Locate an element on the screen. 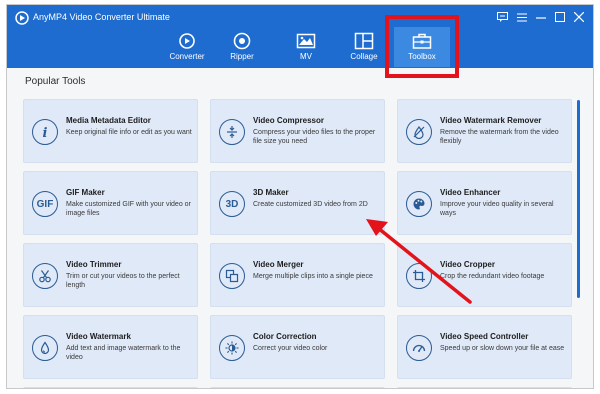 The image size is (600, 394). tool-desc: Speed up or slow down your file at ease is located at coordinates (502, 348).